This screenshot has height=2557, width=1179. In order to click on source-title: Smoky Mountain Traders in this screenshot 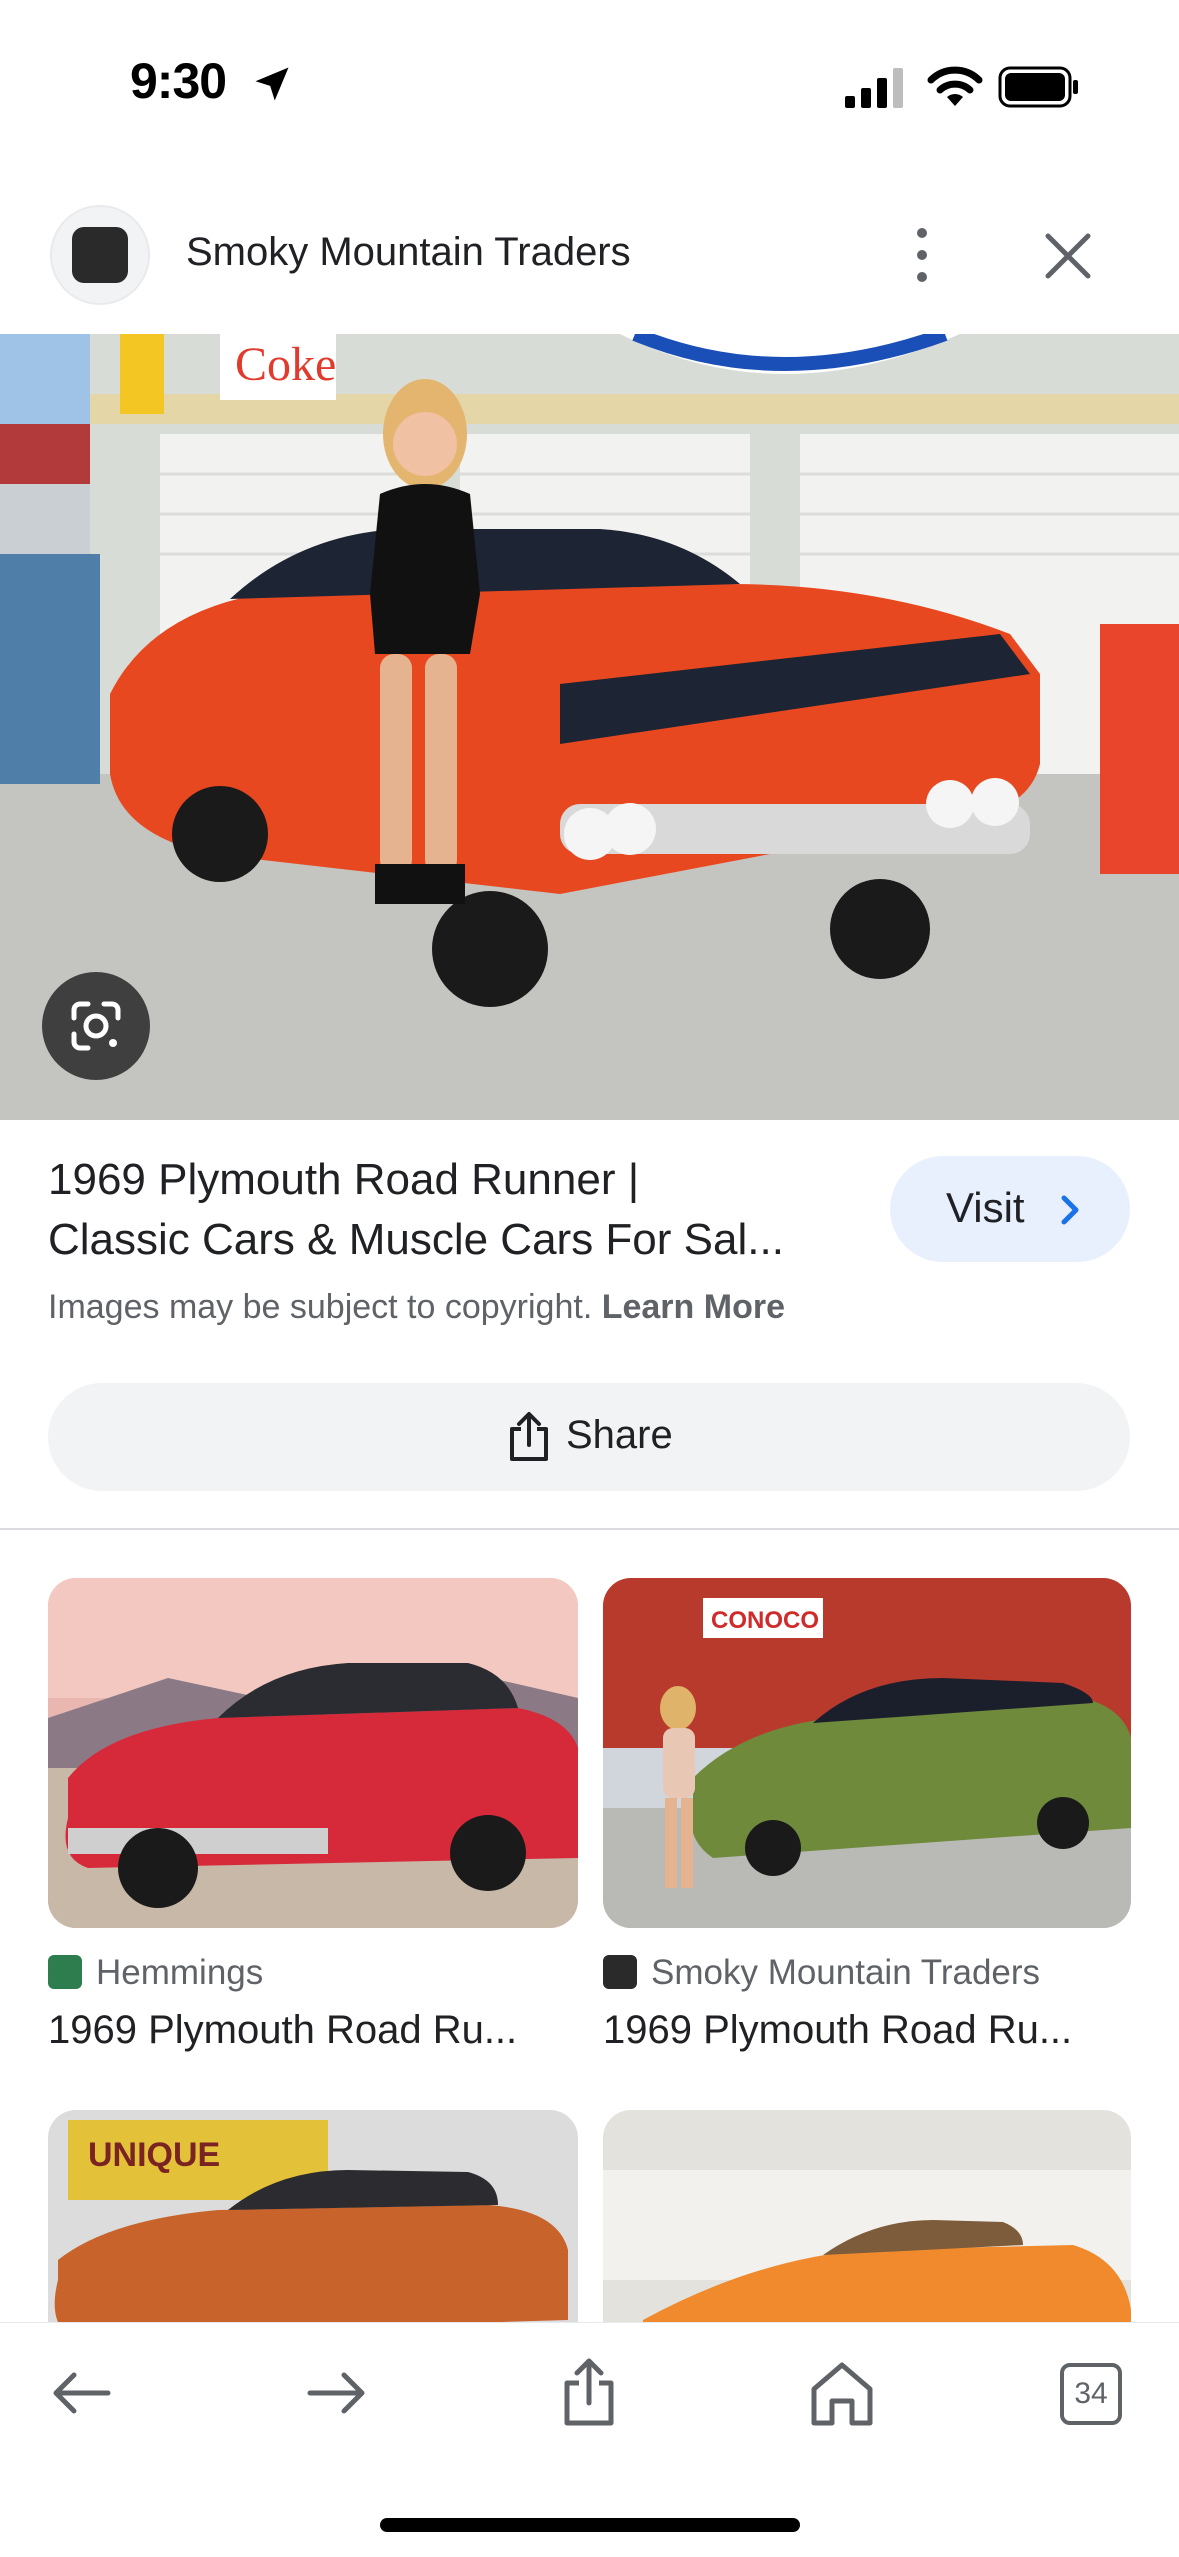, I will do `click(408, 252)`.